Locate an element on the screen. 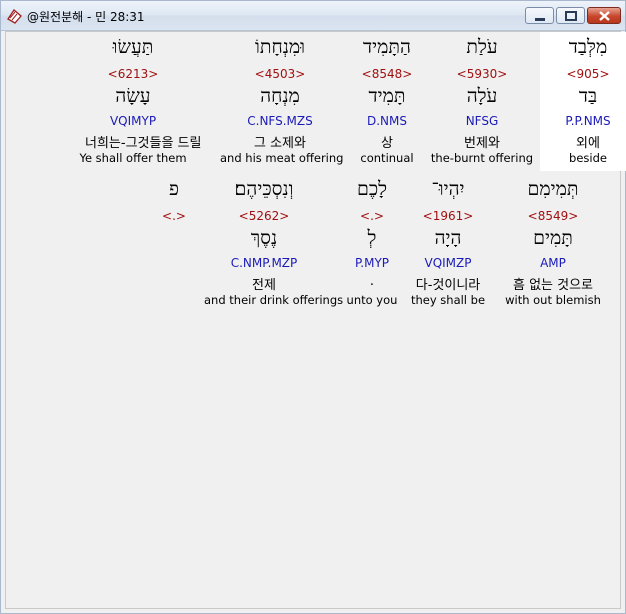  strong-number: <905> is located at coordinates (583, 74).